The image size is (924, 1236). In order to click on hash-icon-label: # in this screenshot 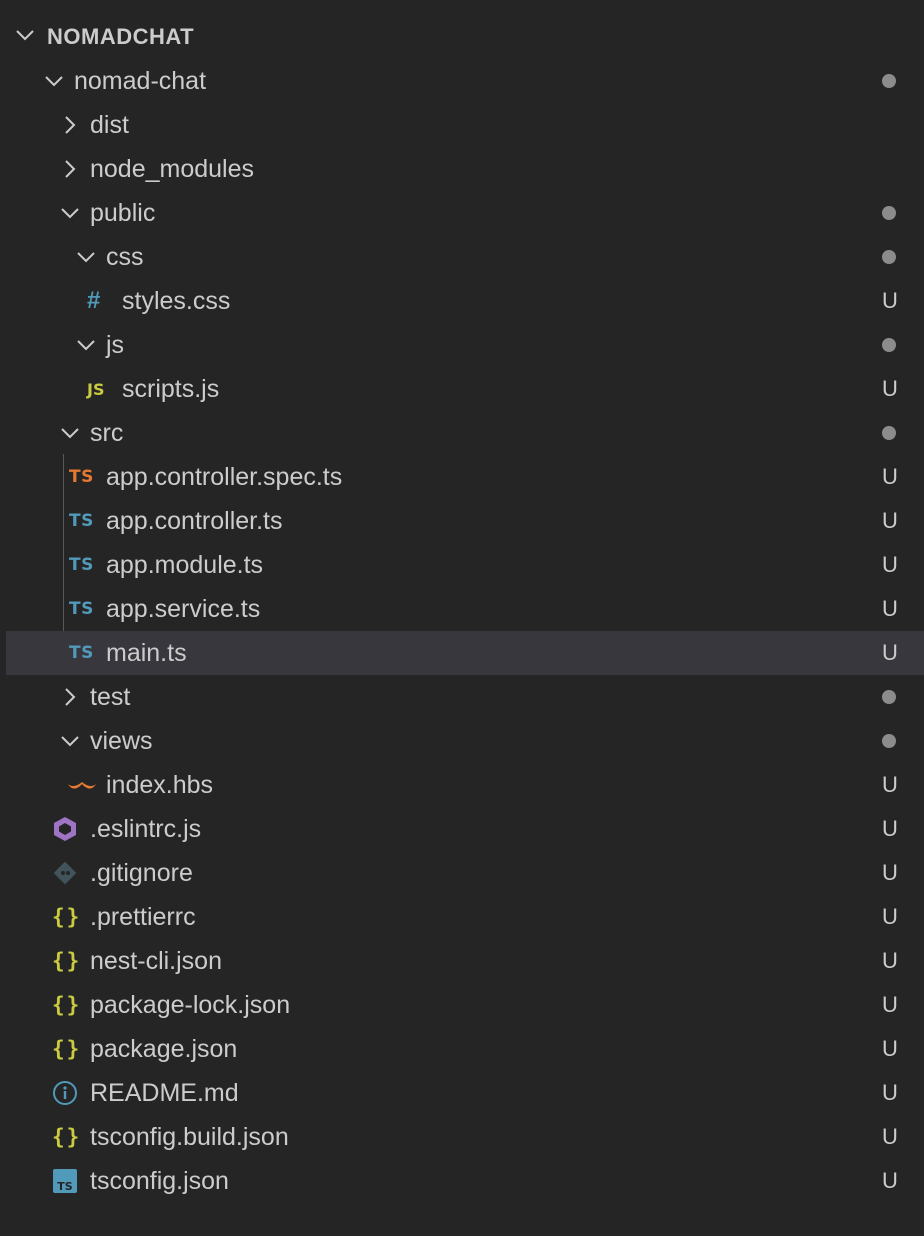, I will do `click(94, 300)`.